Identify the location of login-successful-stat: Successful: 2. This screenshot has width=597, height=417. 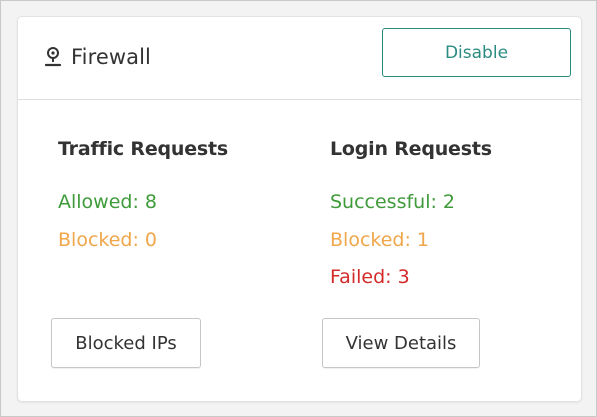
(393, 202).